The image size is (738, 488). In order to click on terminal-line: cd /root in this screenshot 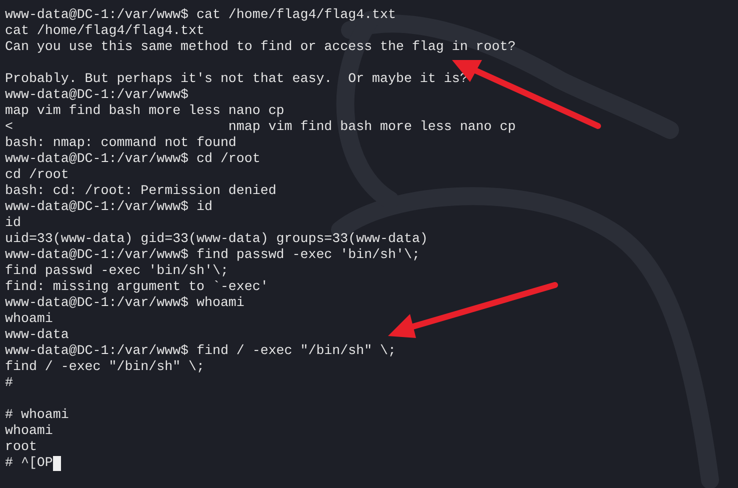, I will do `click(37, 175)`.